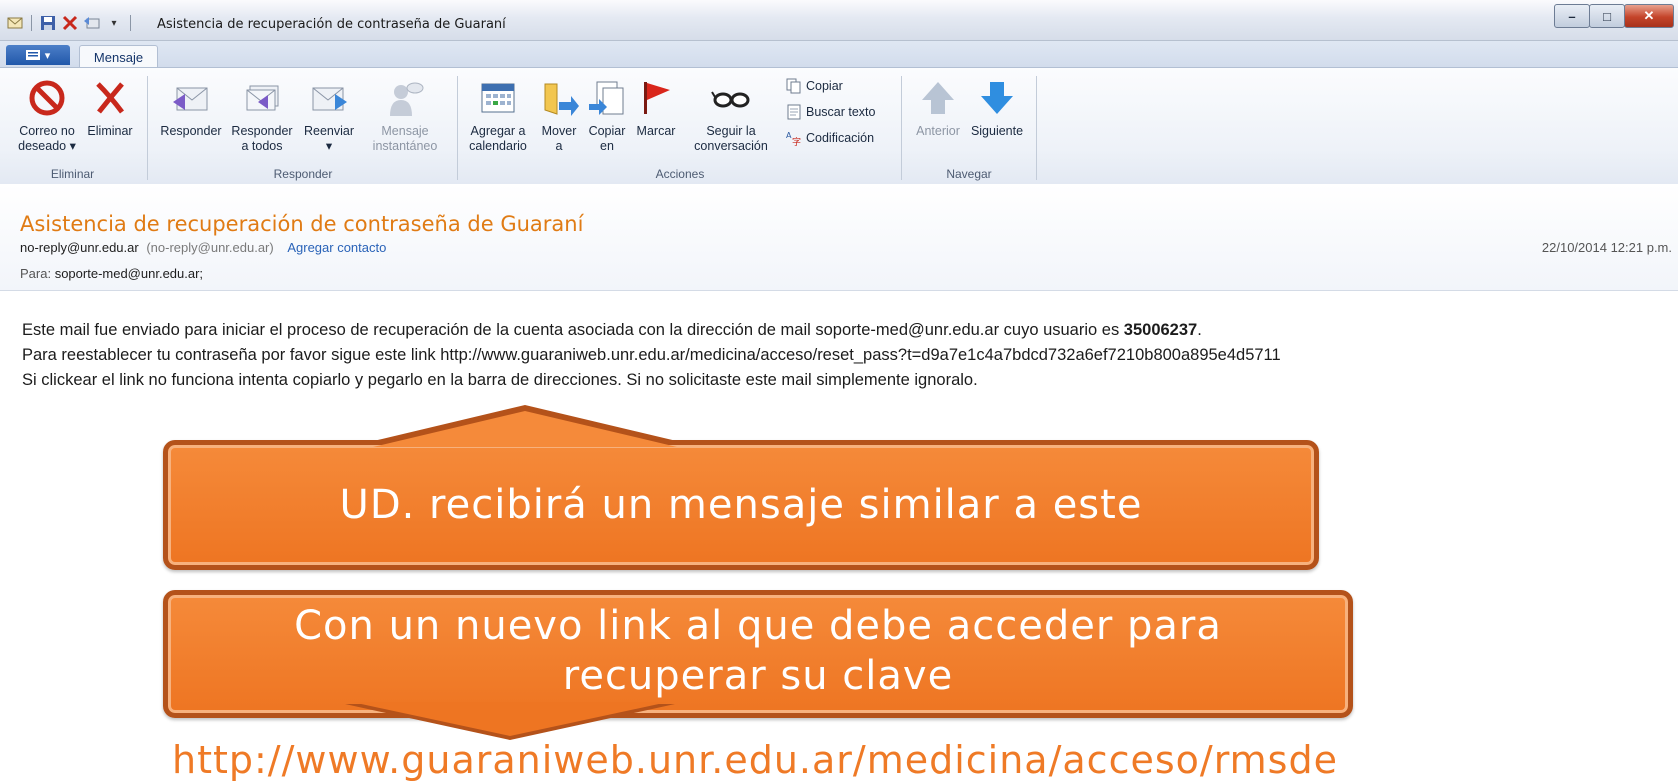 The width and height of the screenshot is (1678, 782). What do you see at coordinates (92, 23) in the screenshot?
I see `reply-icon` at bounding box center [92, 23].